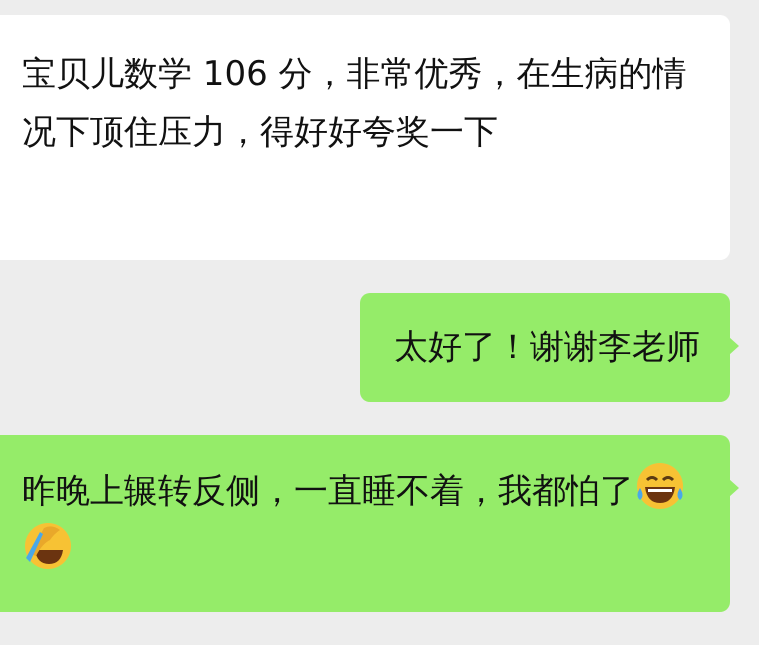  Describe the element at coordinates (660, 486) in the screenshot. I see `laughing-emoji-icon` at that location.